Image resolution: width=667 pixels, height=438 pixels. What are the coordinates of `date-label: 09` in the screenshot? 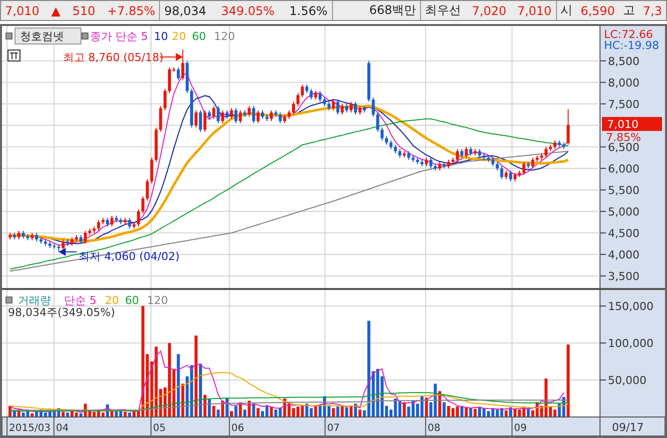 It's located at (520, 428).